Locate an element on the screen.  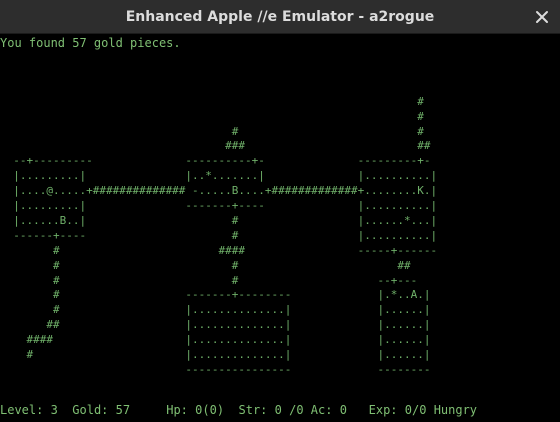
exp-label: Exp: is located at coordinates (383, 410).